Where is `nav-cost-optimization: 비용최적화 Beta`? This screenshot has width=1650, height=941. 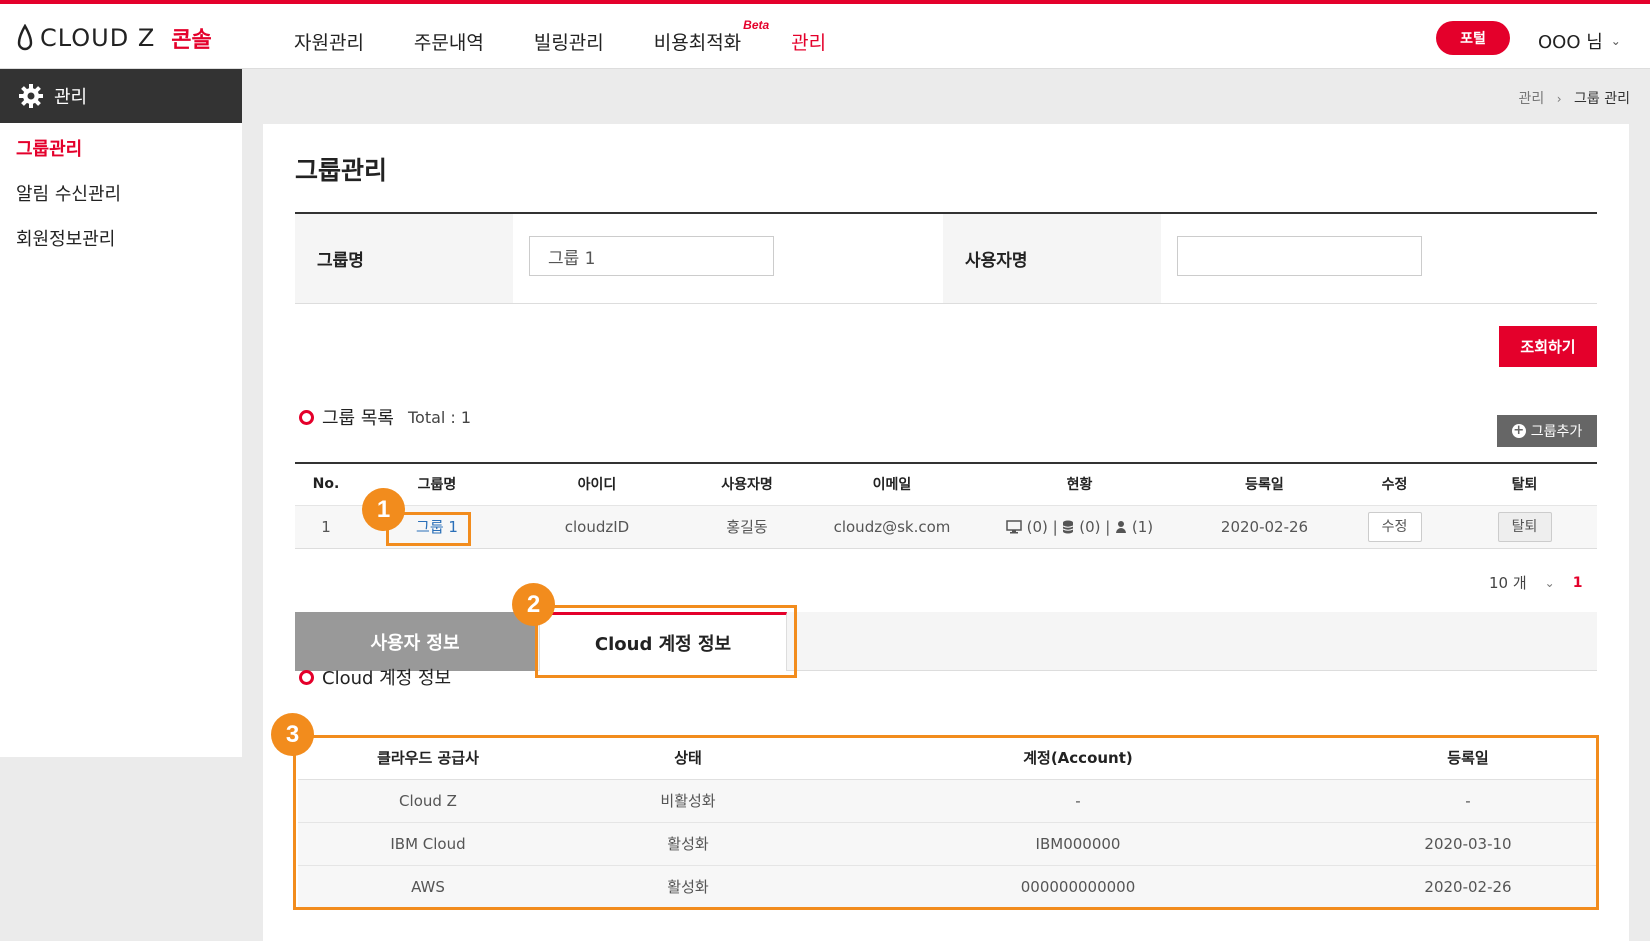
nav-cost-optimization: 비용최적화 Beta is located at coordinates (711, 36).